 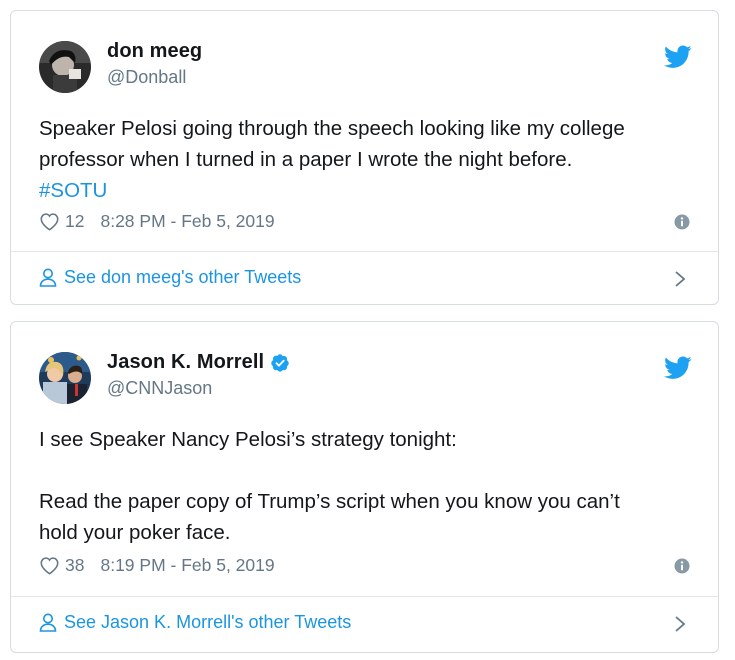 What do you see at coordinates (187, 565) in the screenshot?
I see `timestamp-link: 8:19 PM - Feb 5, 2019` at bounding box center [187, 565].